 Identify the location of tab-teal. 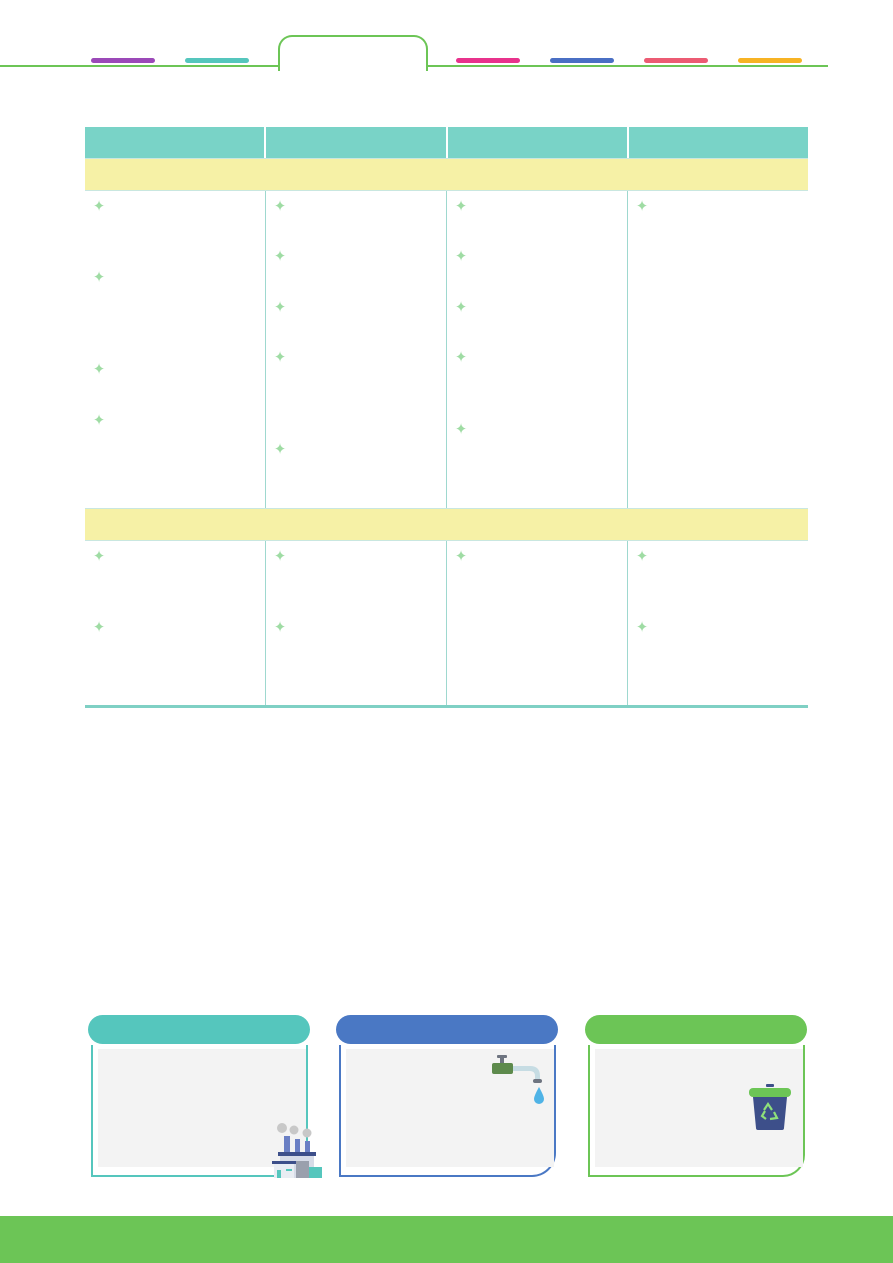
(217, 60).